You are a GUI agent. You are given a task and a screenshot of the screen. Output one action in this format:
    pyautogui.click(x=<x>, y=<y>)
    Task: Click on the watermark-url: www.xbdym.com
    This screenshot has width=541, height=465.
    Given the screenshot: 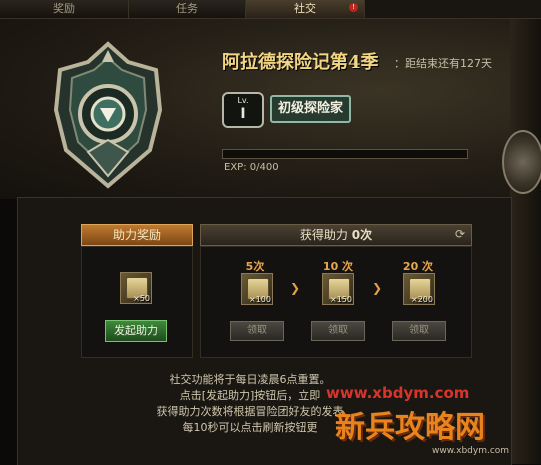 What is the action you would take?
    pyautogui.click(x=398, y=393)
    